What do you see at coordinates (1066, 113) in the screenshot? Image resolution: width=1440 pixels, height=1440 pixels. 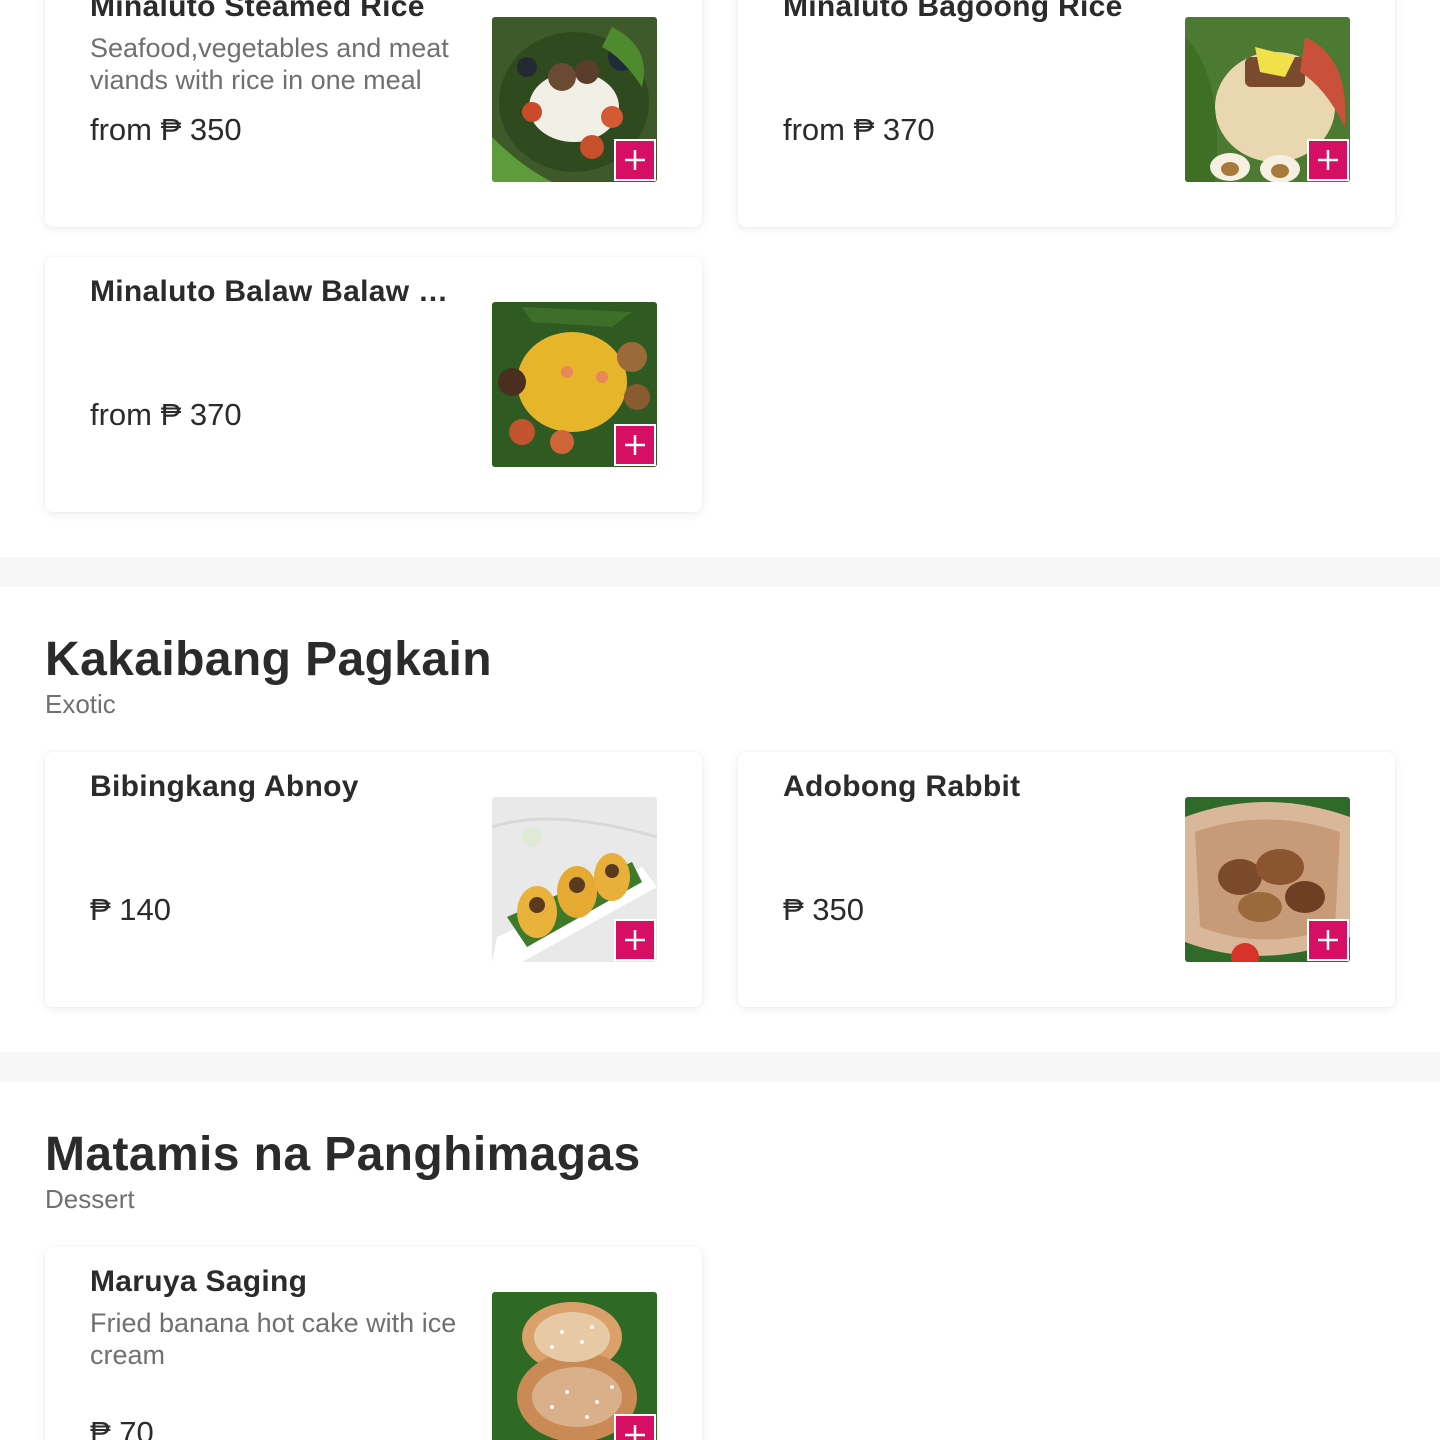 I see `menu-item-card: Minaluto Bagoong Rice from ₱ 370` at bounding box center [1066, 113].